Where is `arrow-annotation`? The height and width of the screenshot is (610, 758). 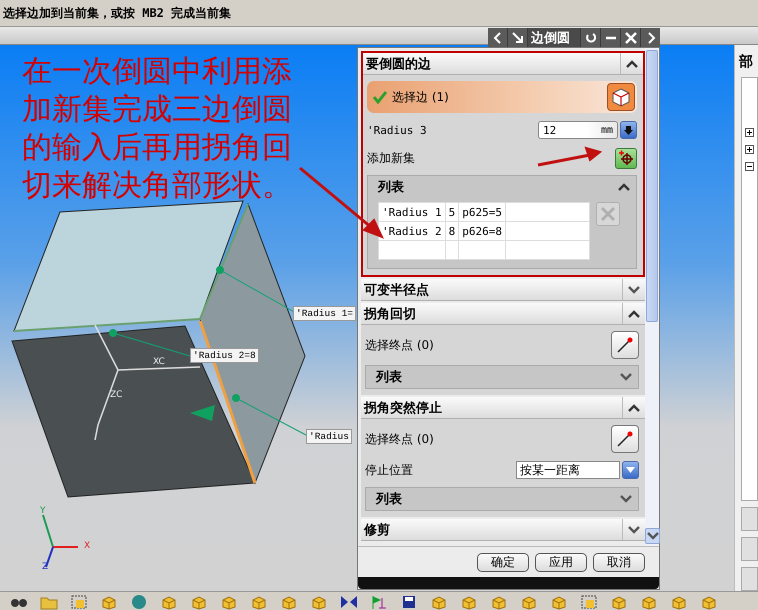
arrow-annotation is located at coordinates (570, 156).